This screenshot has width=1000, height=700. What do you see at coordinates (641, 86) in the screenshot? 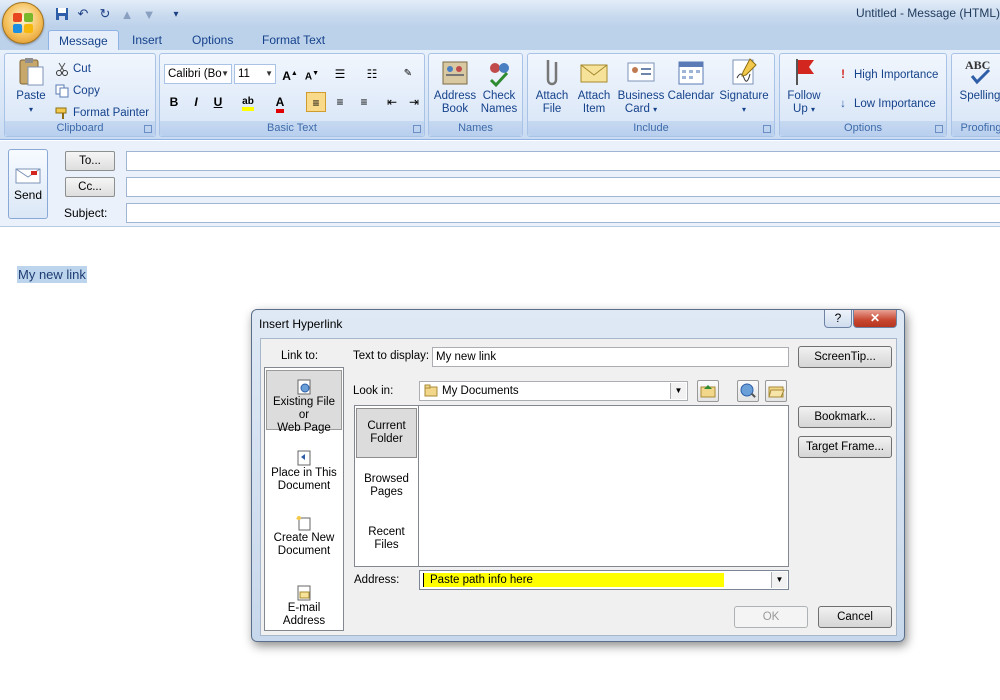
I see `business-card-button: Business Card ▾` at bounding box center [641, 86].